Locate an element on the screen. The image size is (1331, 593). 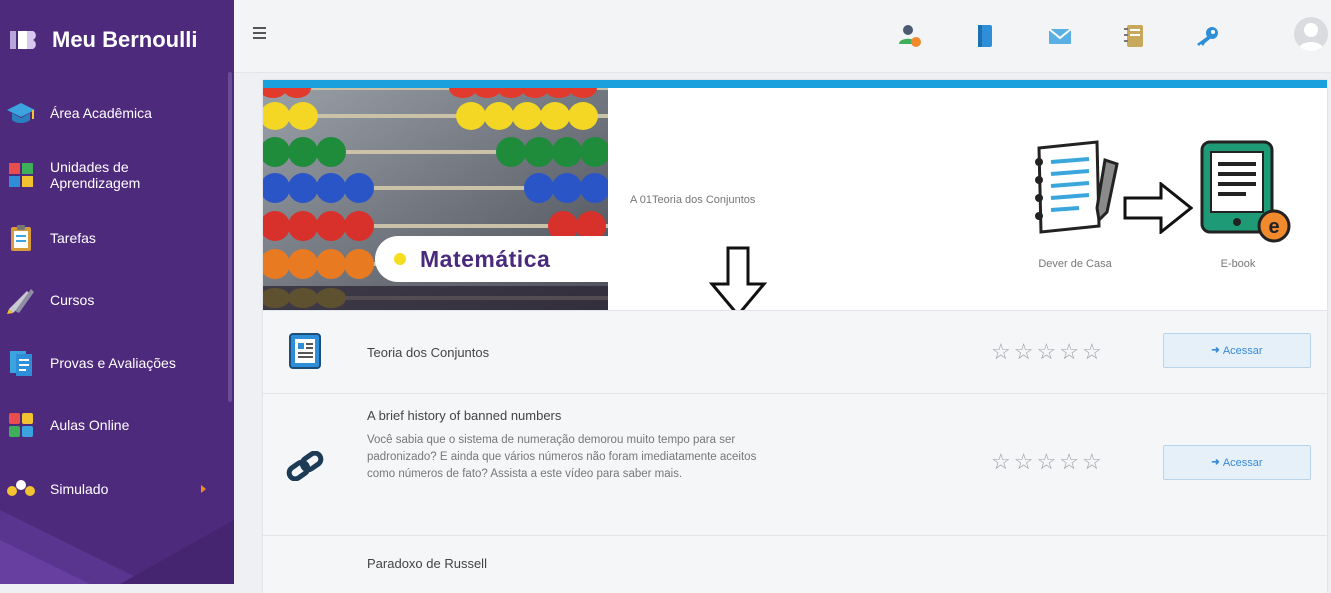
subject-label: Matemática is located at coordinates (491, 259).